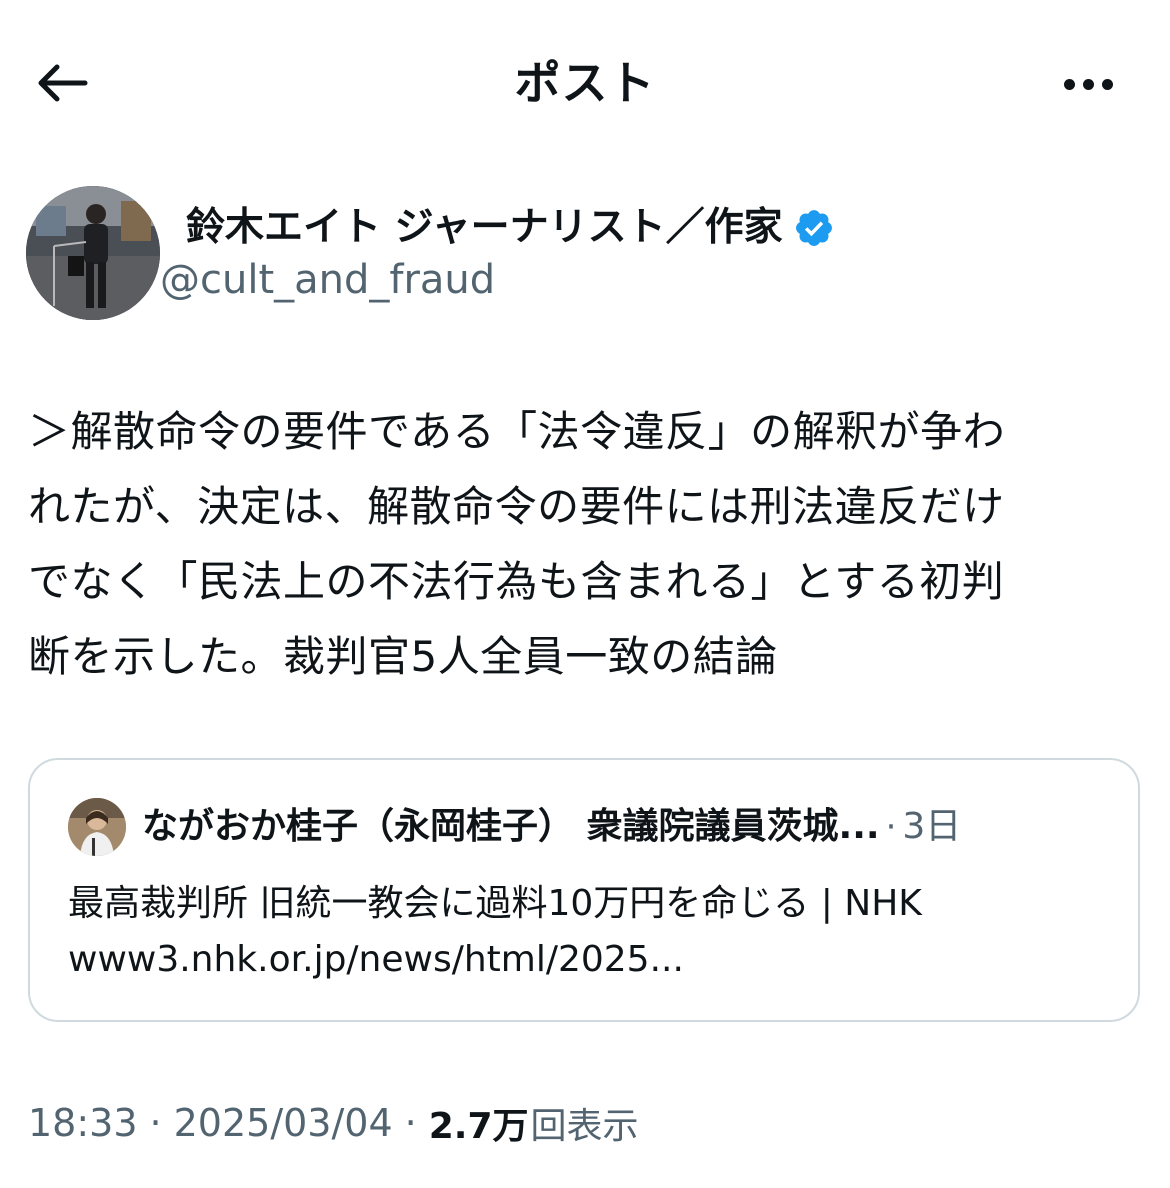  I want to click on author-display-name: 鈴木エイト ジャーナリスト／作家, so click(484, 228).